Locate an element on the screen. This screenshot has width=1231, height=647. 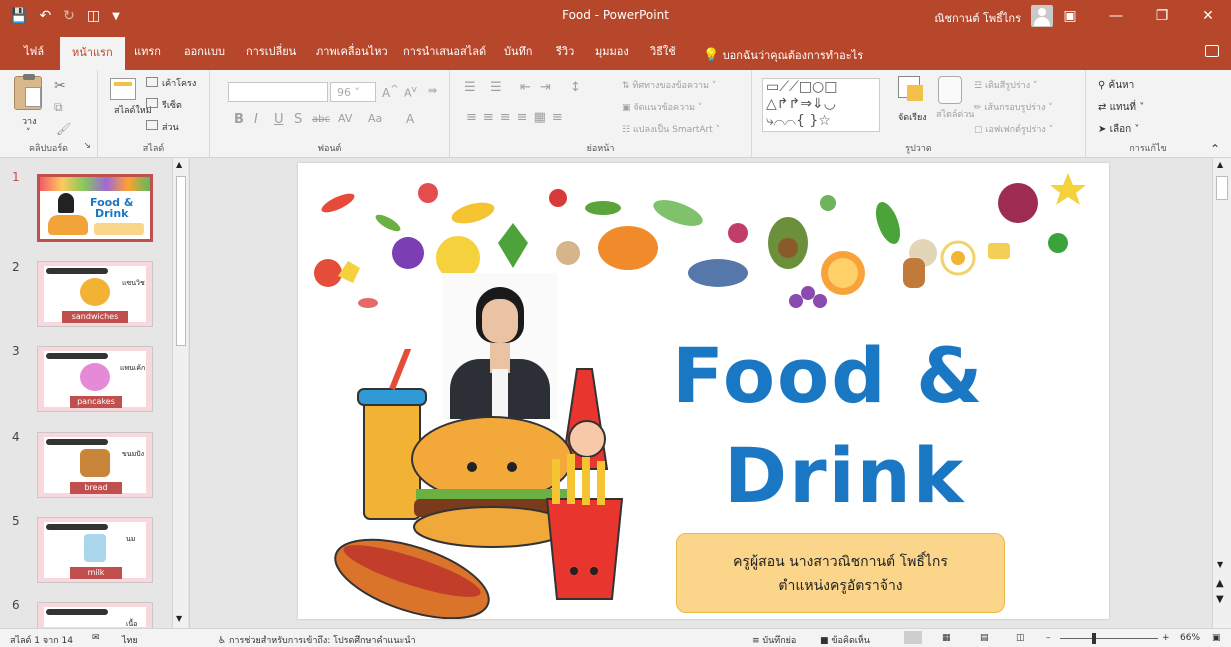
align-text-button: ▣ จัดแนวข้อความ ˅ is located at coordinates (662, 107).